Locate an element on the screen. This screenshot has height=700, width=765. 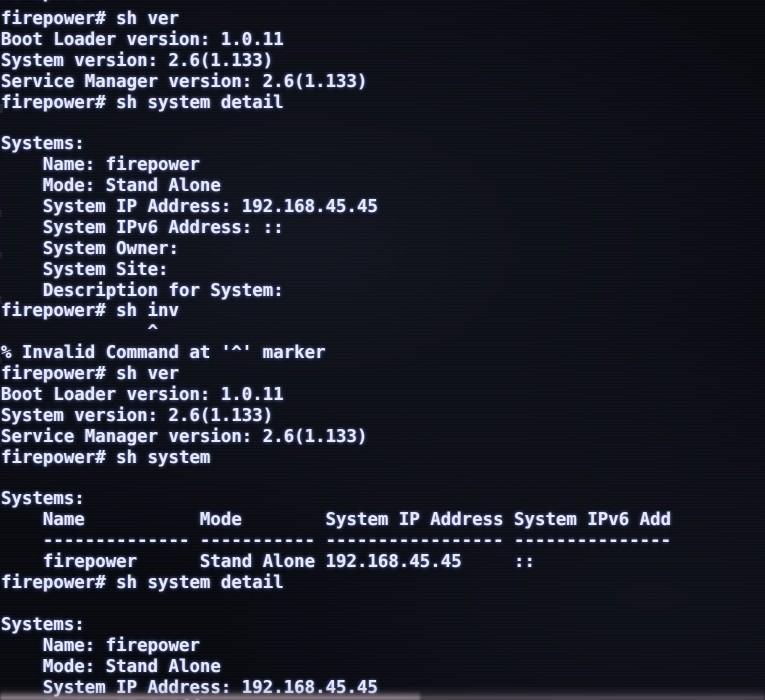
terminal-line: firepower# sh system is located at coordinates (106, 457).